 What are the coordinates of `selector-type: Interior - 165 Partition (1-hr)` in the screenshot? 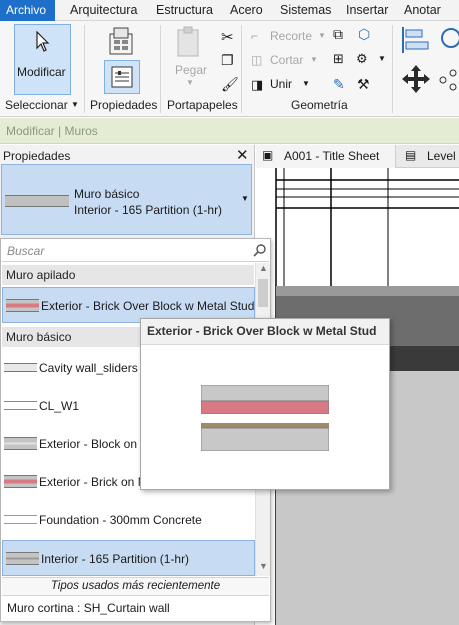 It's located at (148, 210).